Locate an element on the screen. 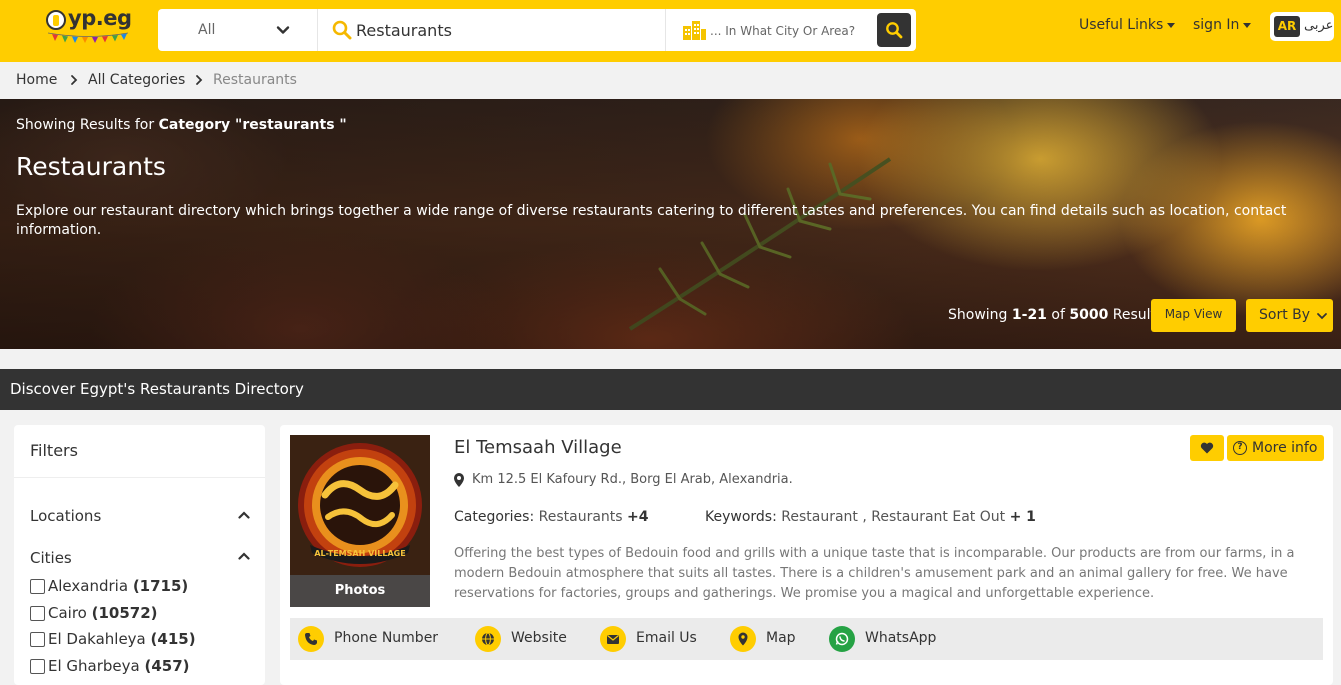 The image size is (1341, 685). categories-value: Restaurants is located at coordinates (581, 517).